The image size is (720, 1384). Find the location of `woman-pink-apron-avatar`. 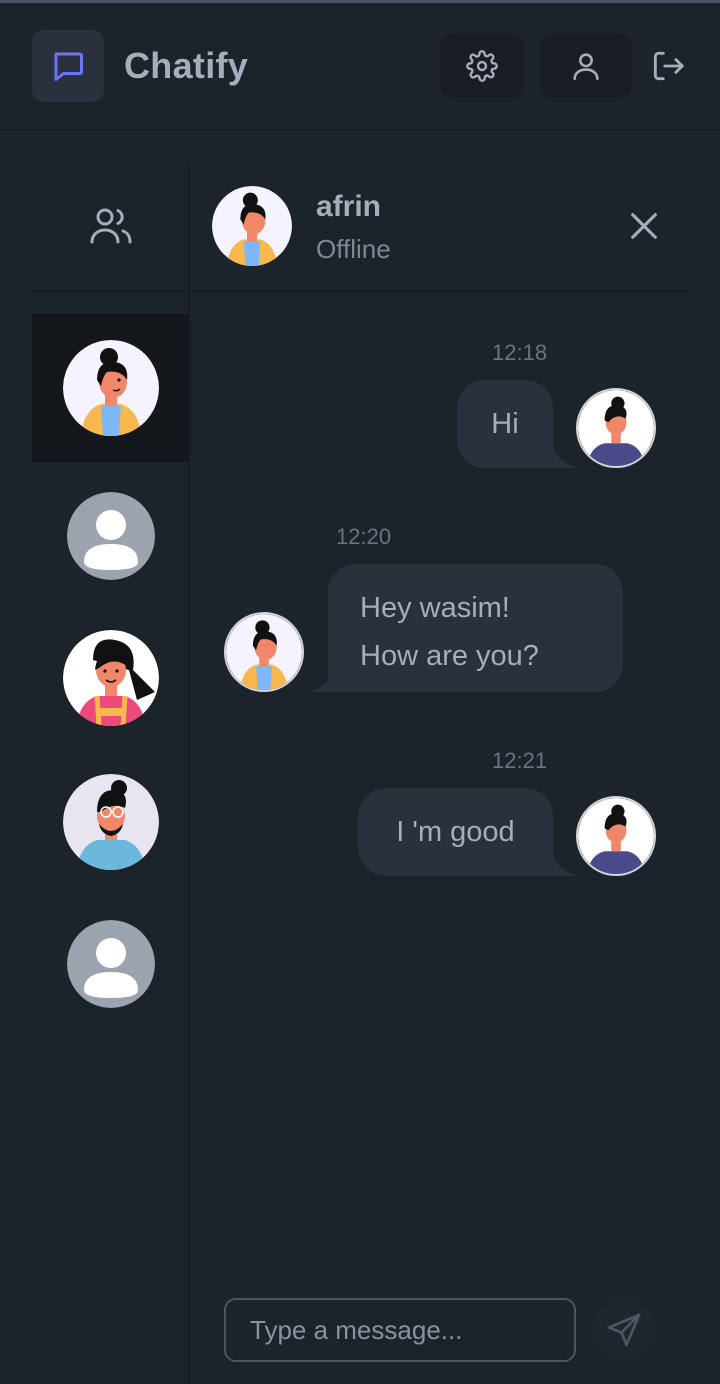

woman-pink-apron-avatar is located at coordinates (111, 678).